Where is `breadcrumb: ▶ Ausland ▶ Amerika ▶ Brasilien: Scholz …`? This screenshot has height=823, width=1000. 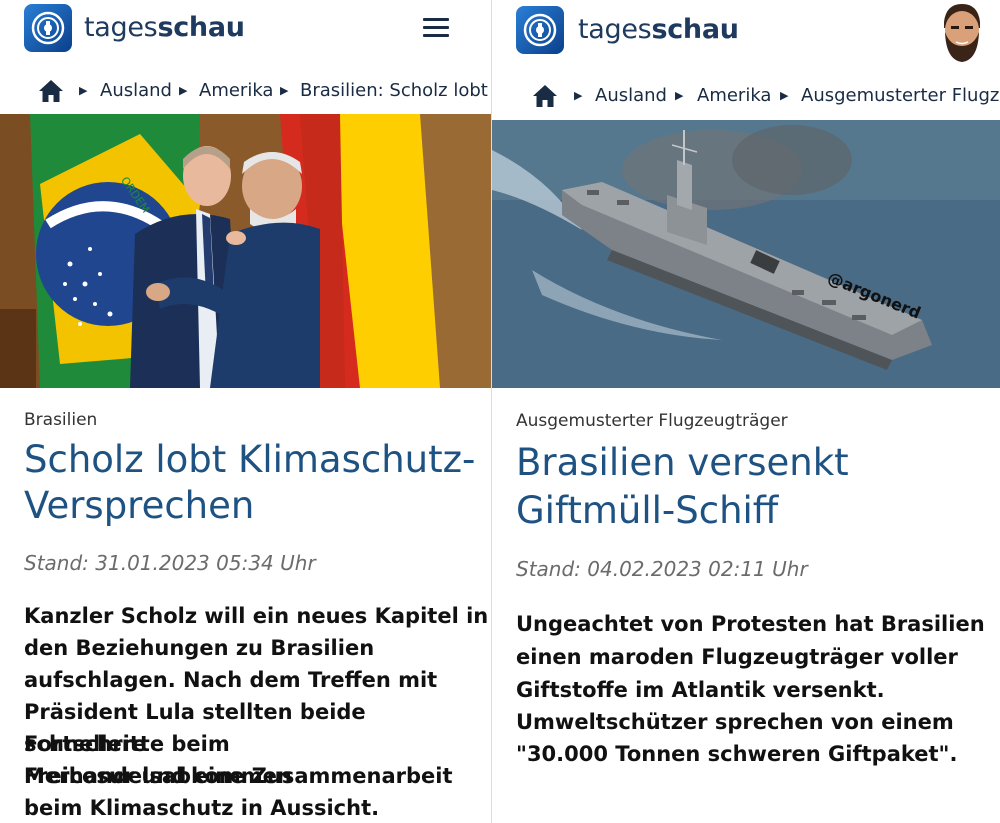
breadcrumb: ▶ Ausland ▶ Amerika ▶ Brasilien: Scholz … is located at coordinates (245, 91).